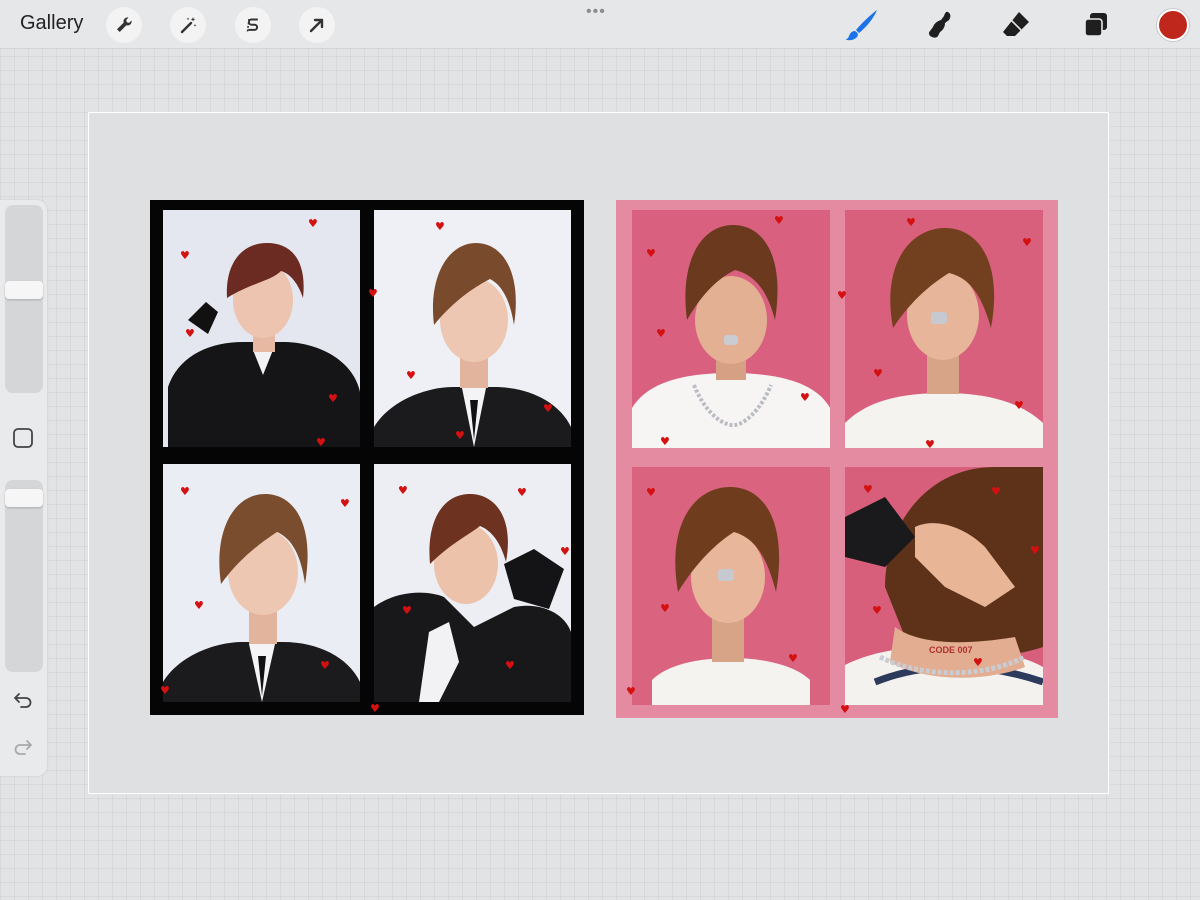 This screenshot has height=900, width=1200. I want to click on top-toolbar: Gallery •••, so click(600, 24).